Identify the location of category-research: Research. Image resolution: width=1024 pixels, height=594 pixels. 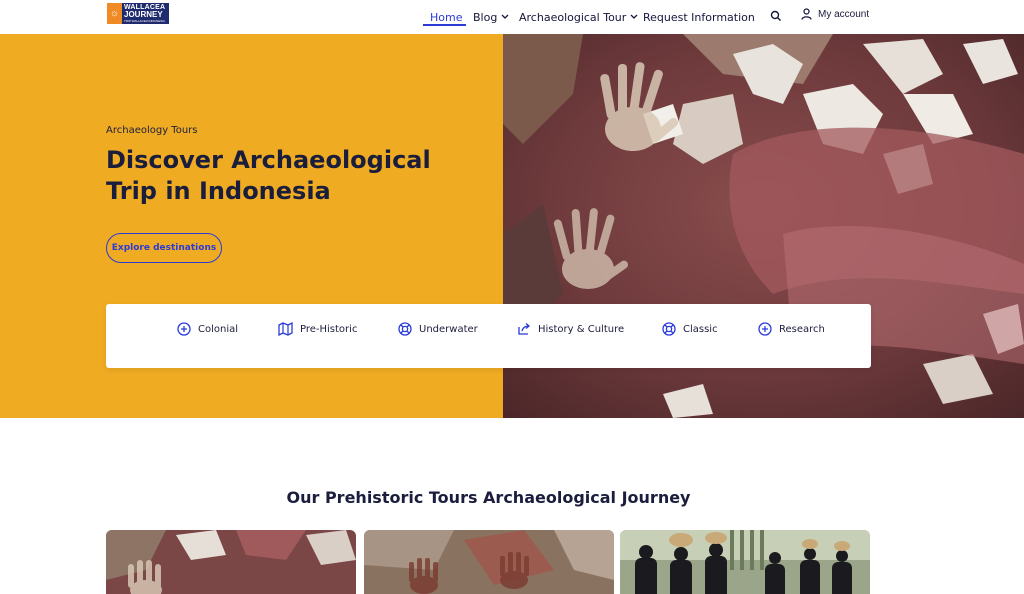
(791, 329).